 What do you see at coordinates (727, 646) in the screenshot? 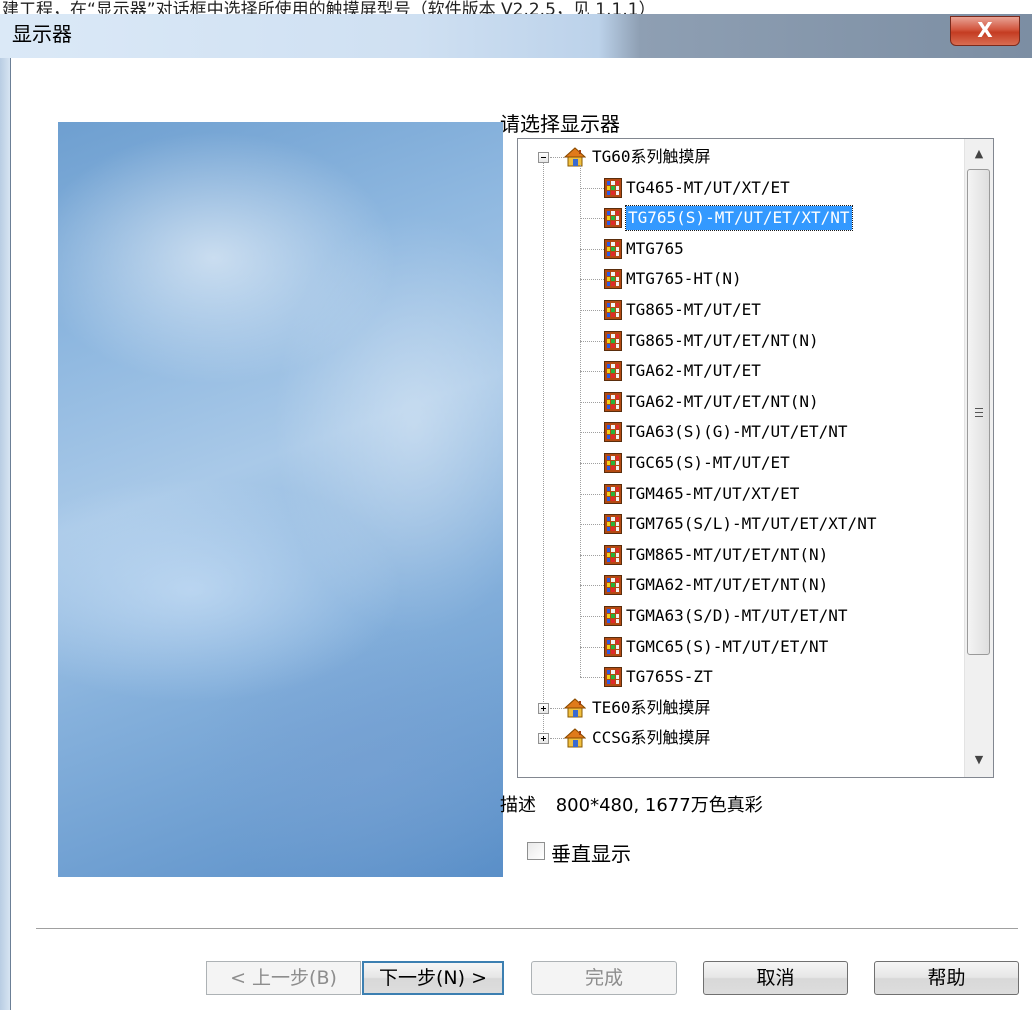
I see `tree-item-label: TGMC65(S)-MT/UT/ET/NT` at bounding box center [727, 646].